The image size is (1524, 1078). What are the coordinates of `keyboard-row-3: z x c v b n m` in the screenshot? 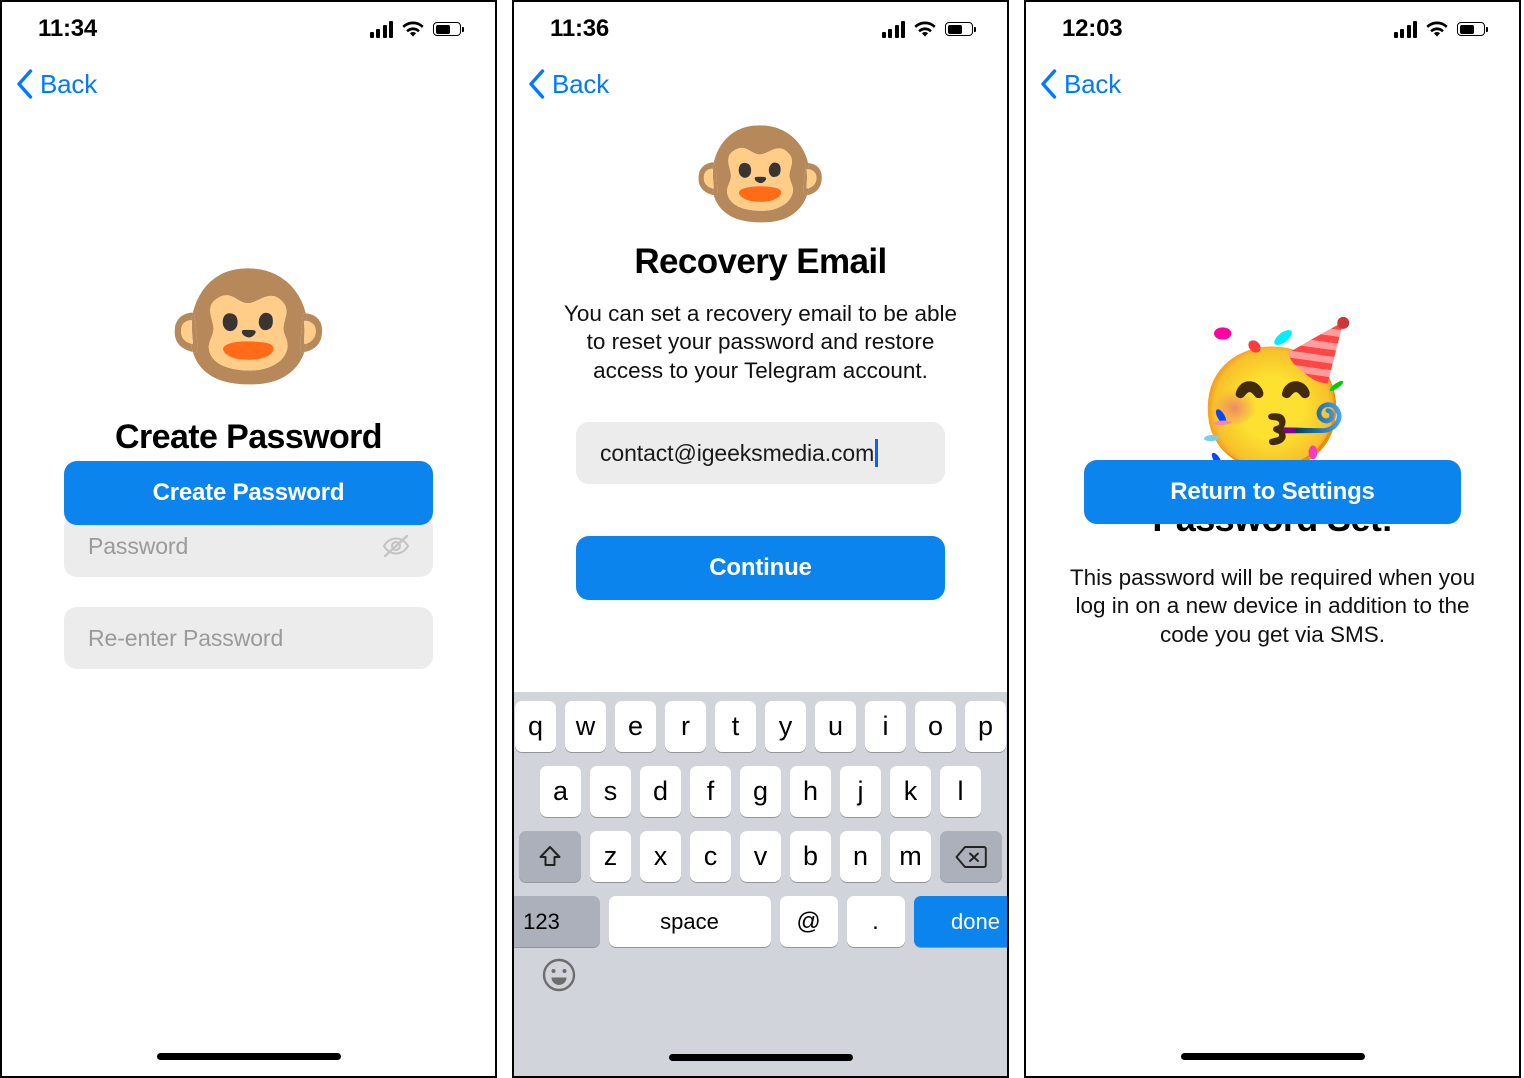 It's located at (760, 856).